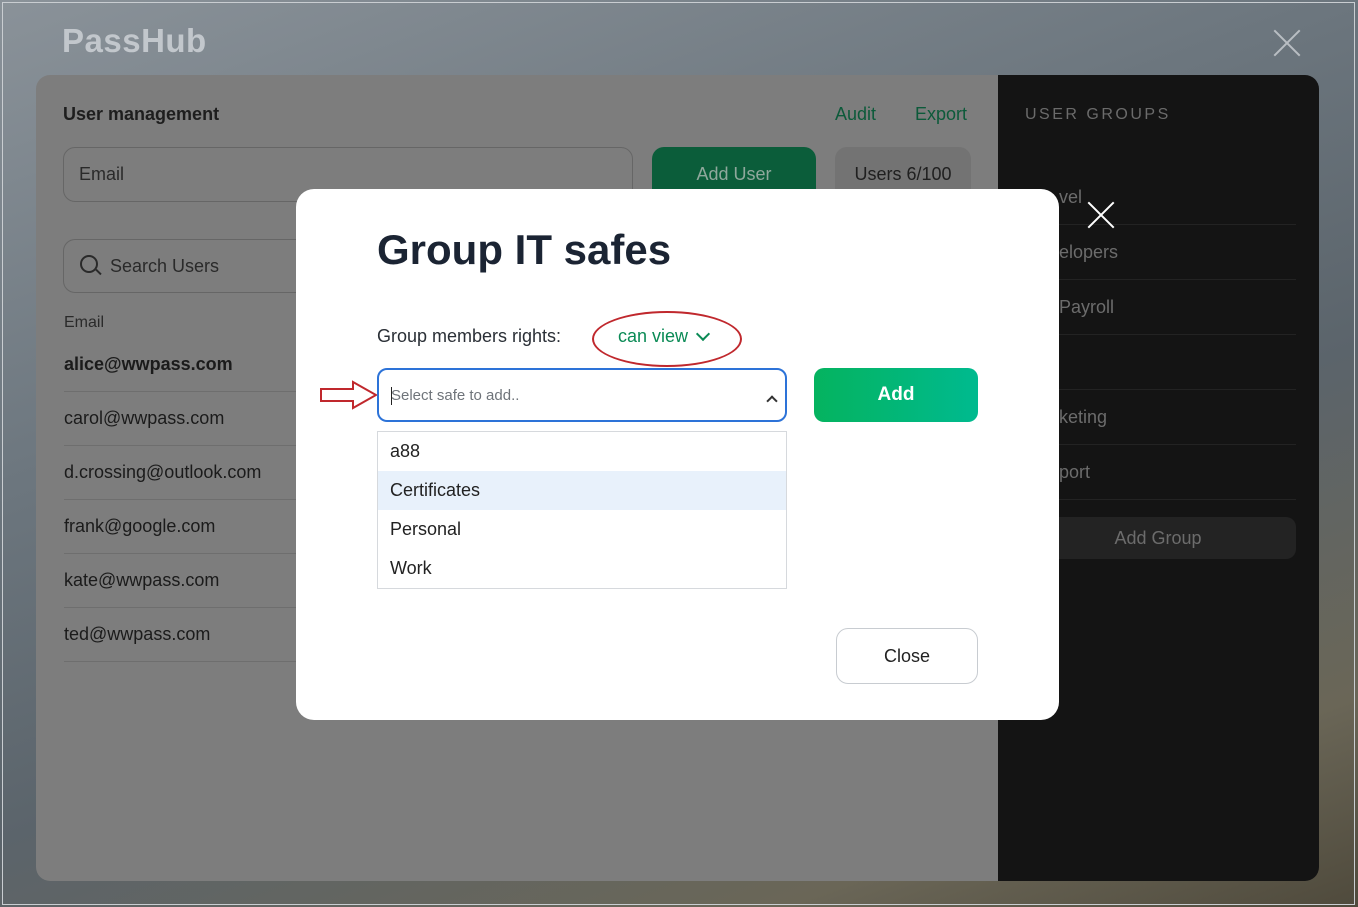  What do you see at coordinates (582, 451) in the screenshot?
I see `safe-option: a88` at bounding box center [582, 451].